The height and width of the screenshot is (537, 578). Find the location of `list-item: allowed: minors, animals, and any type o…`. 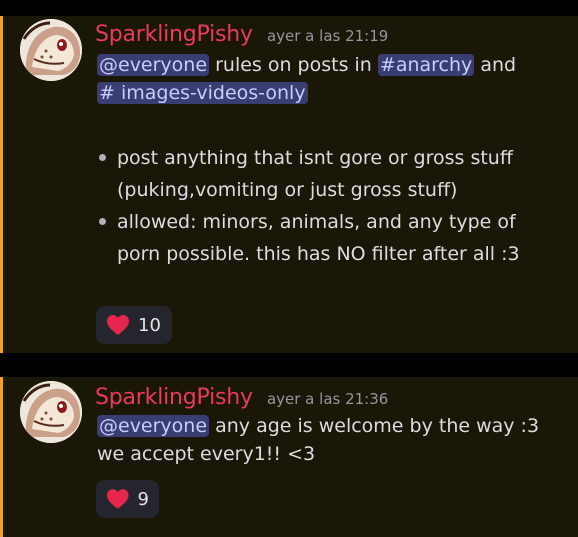

list-item: allowed: minors, animals, and any type o… is located at coordinates (319, 238).